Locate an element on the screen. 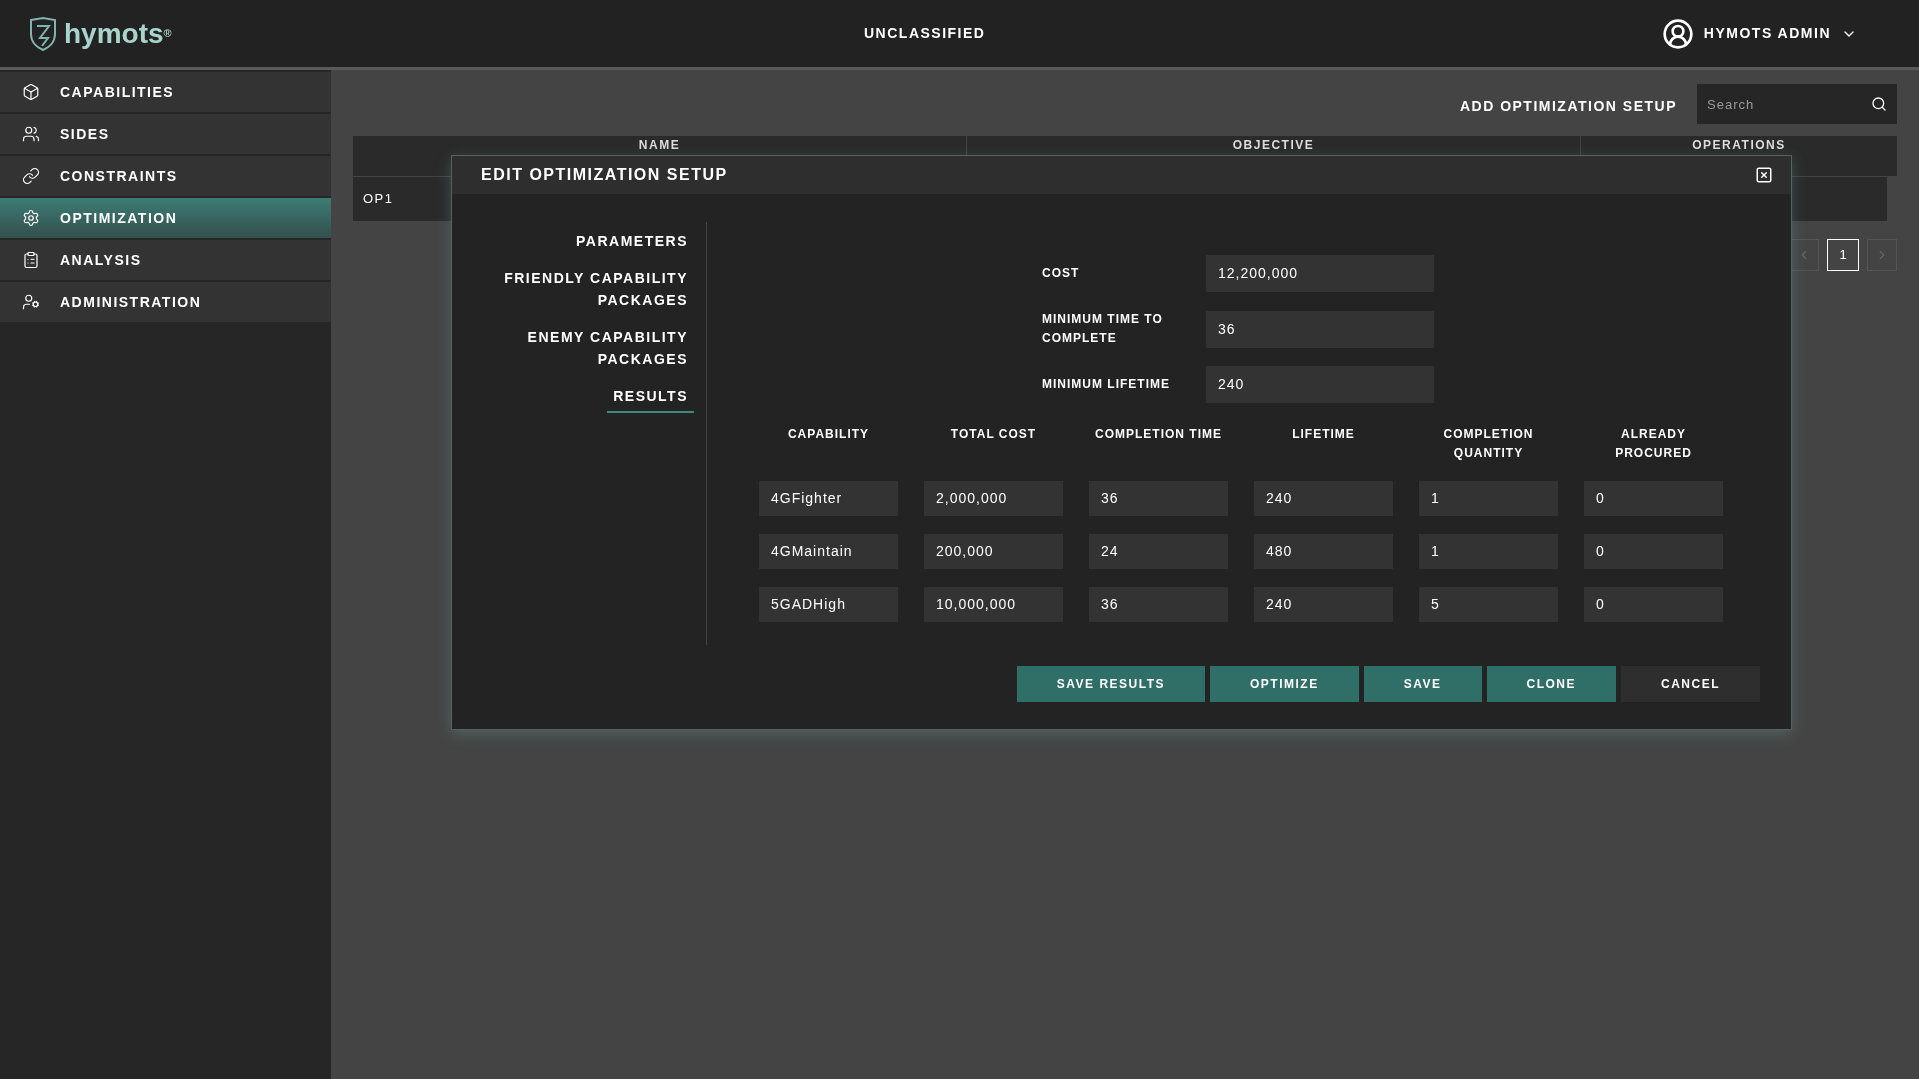 The image size is (1919, 1079). dialog-nav-tab: FRIENDLY CAPABILITY PACKAGES is located at coordinates (593, 289).